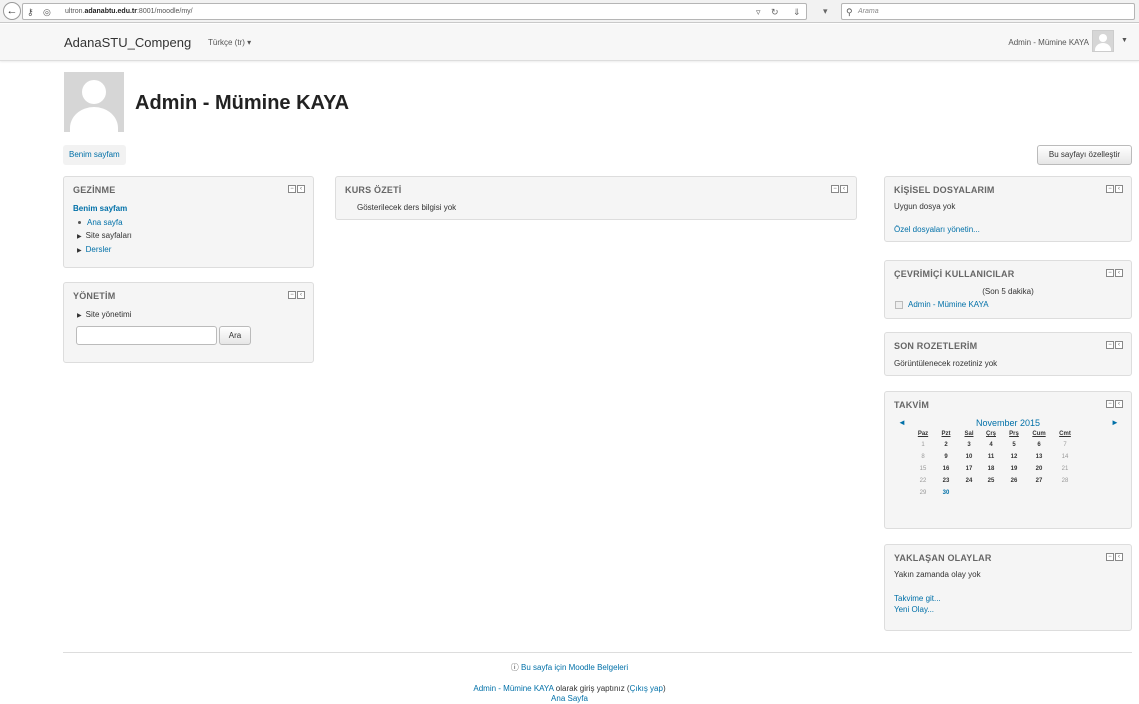  I want to click on calendar-day: 14, so click(1065, 457).